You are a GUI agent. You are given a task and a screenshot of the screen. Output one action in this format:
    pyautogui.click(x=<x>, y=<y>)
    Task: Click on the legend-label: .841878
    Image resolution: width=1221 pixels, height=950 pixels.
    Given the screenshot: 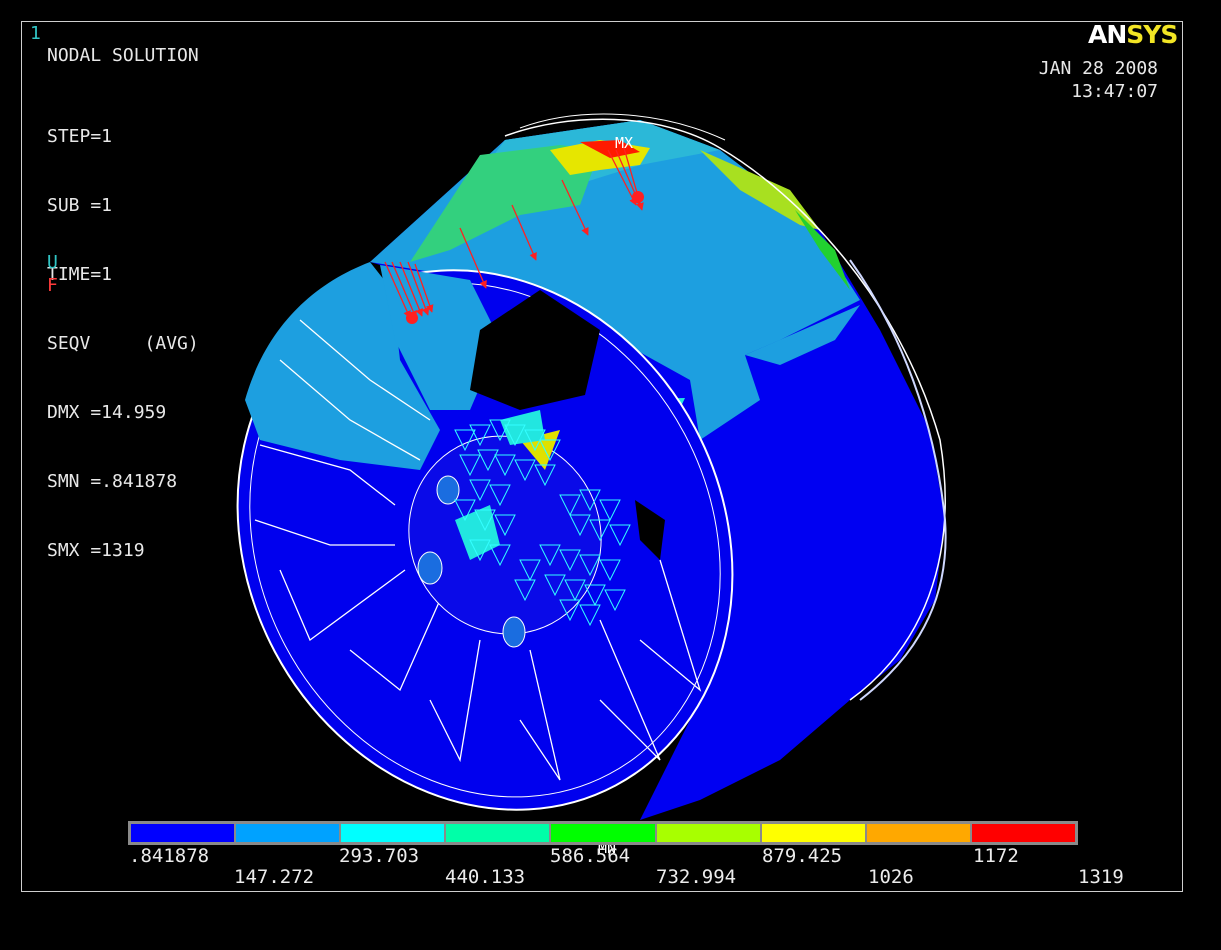 What is the action you would take?
    pyautogui.click(x=169, y=856)
    